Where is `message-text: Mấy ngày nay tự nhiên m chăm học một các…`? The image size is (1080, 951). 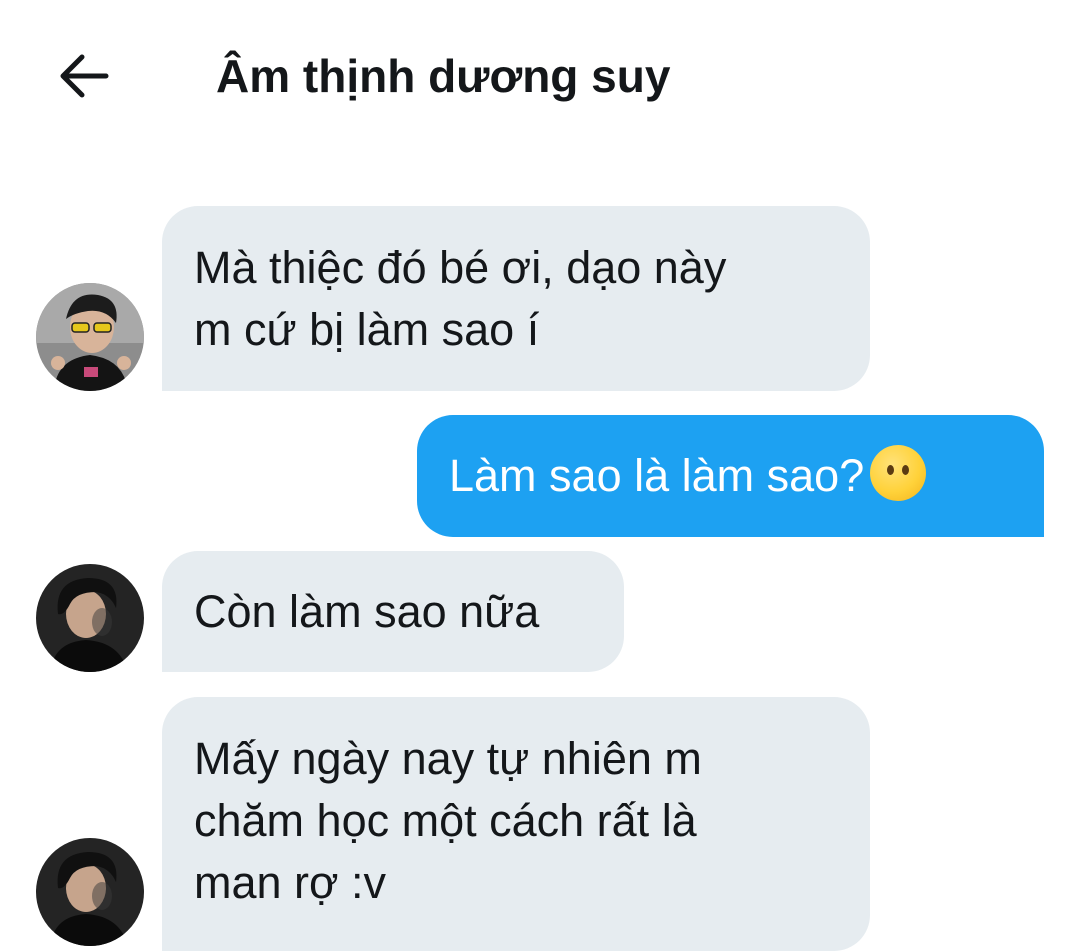
message-text: Mấy ngày nay tự nhiên m chăm học một các… is located at coordinates (448, 820).